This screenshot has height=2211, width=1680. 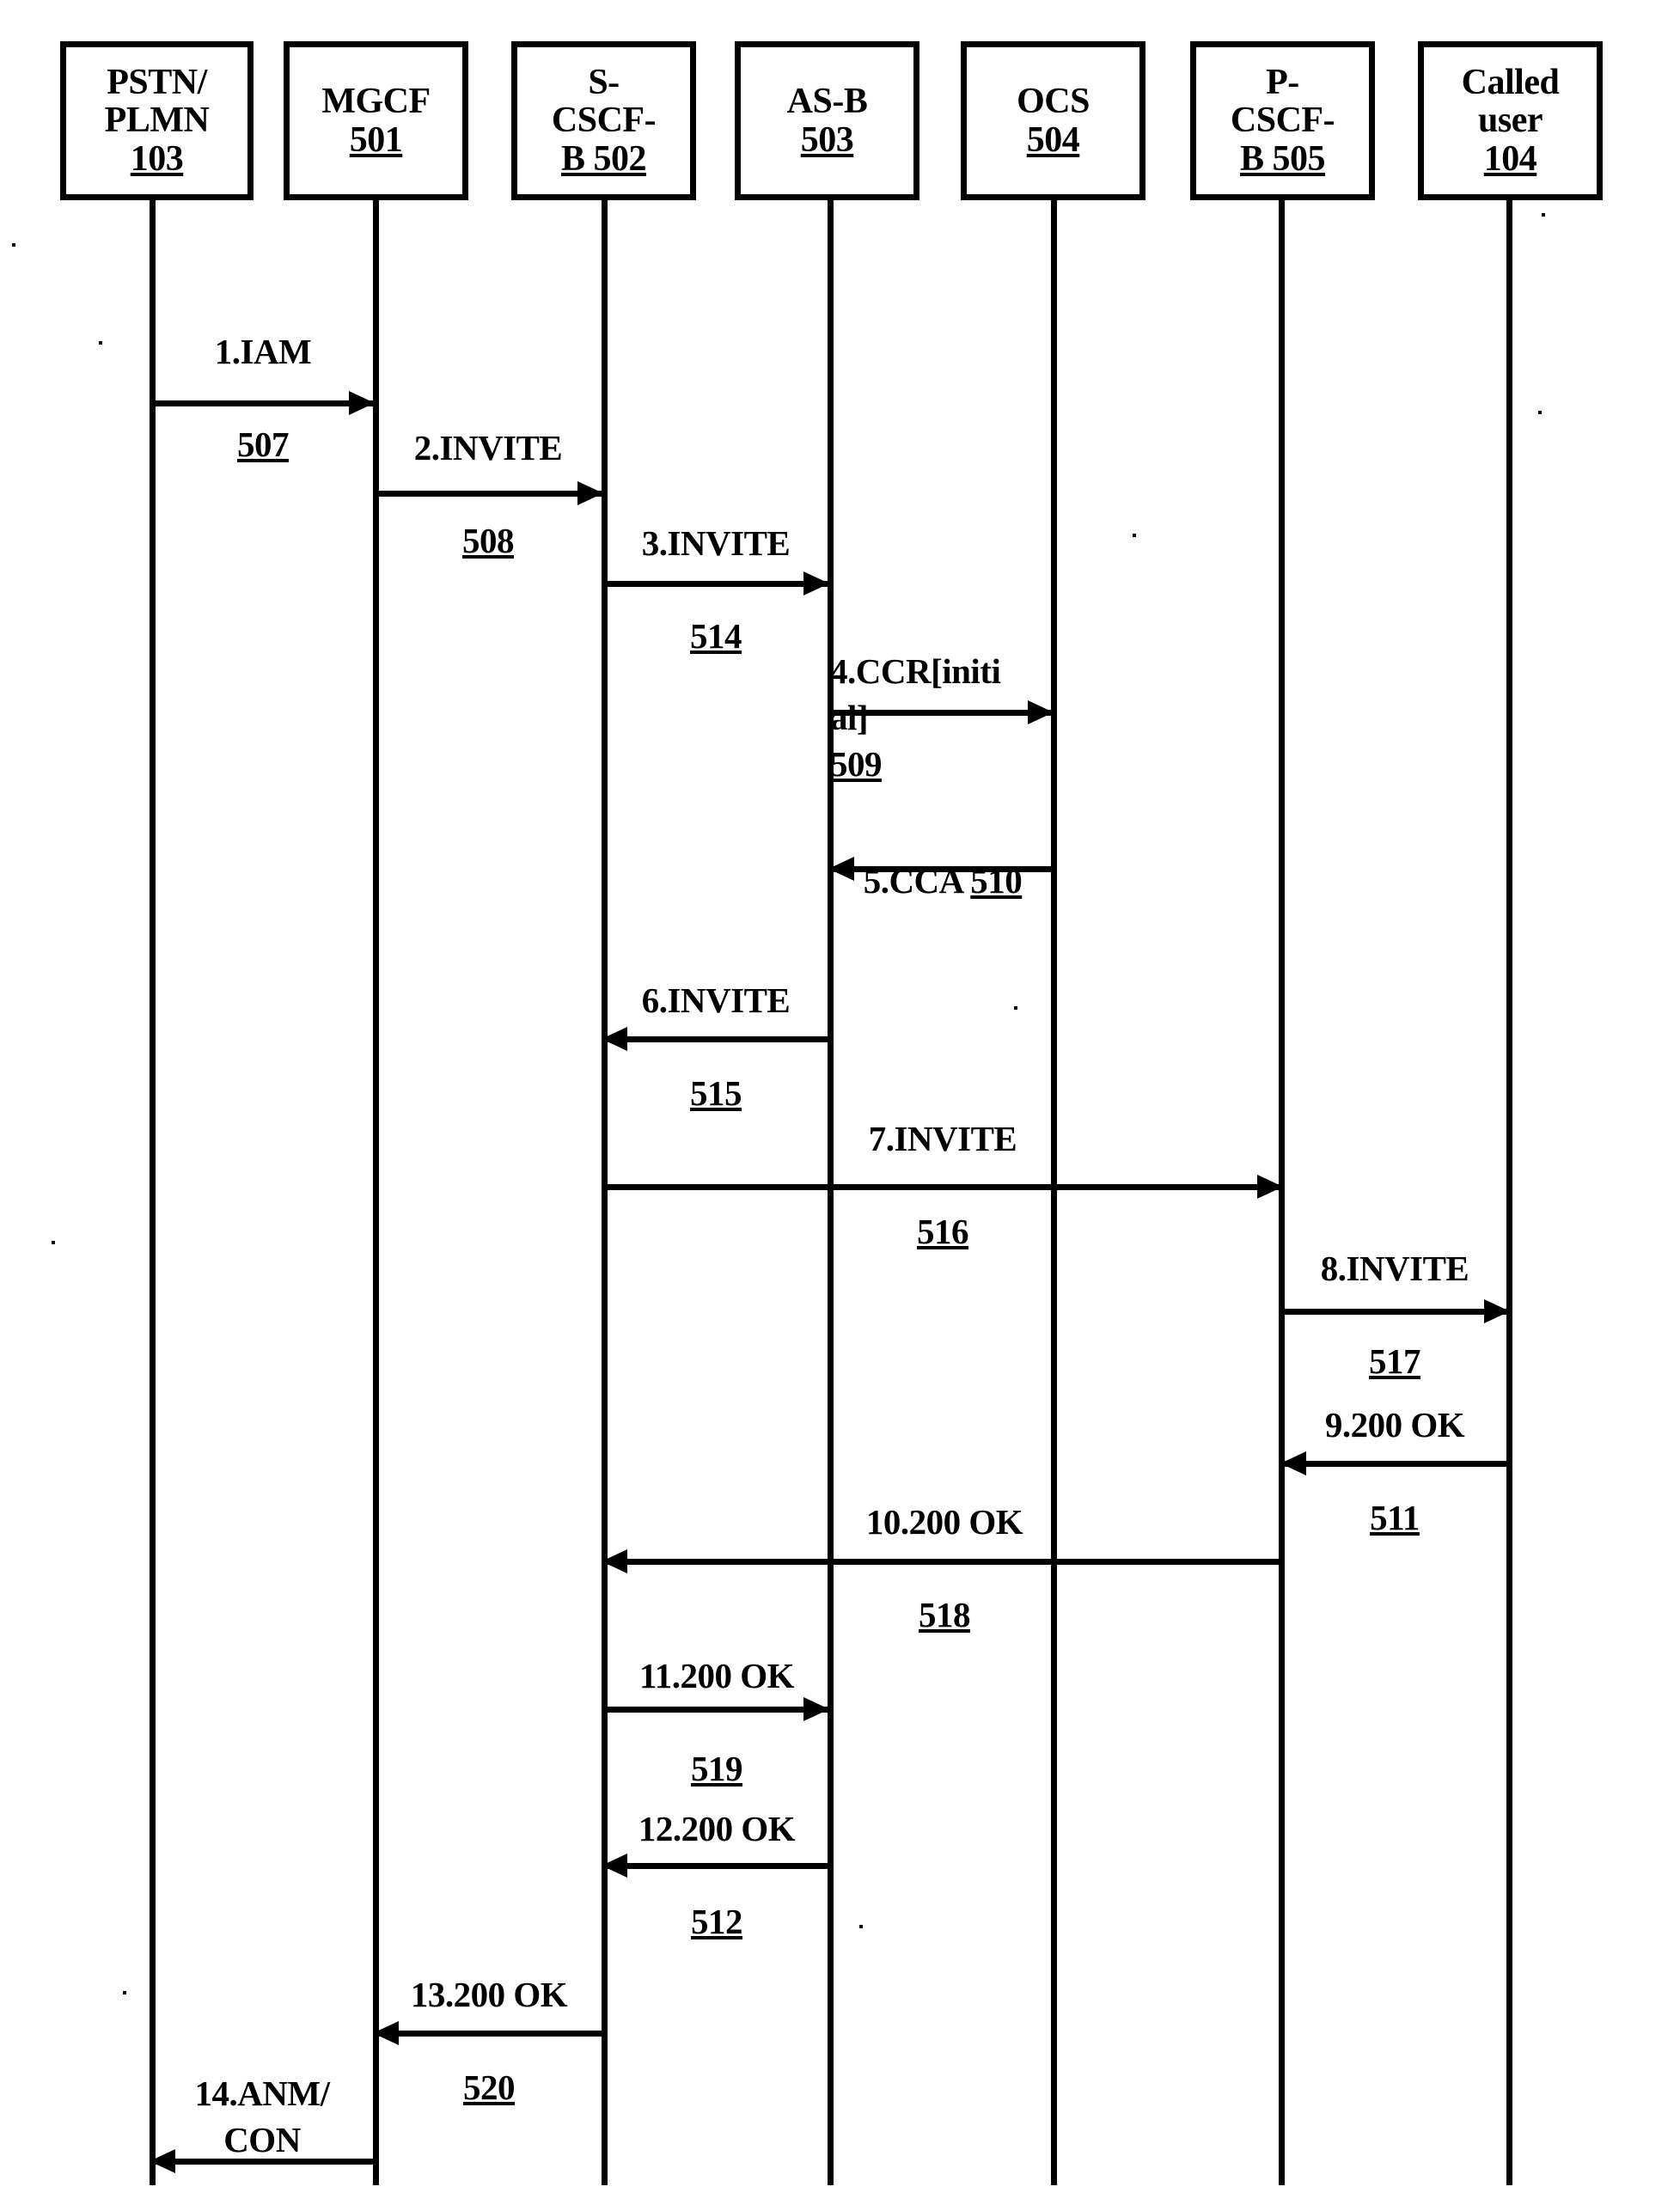 What do you see at coordinates (717, 1829) in the screenshot?
I see `message-text-12: 12.200 OK` at bounding box center [717, 1829].